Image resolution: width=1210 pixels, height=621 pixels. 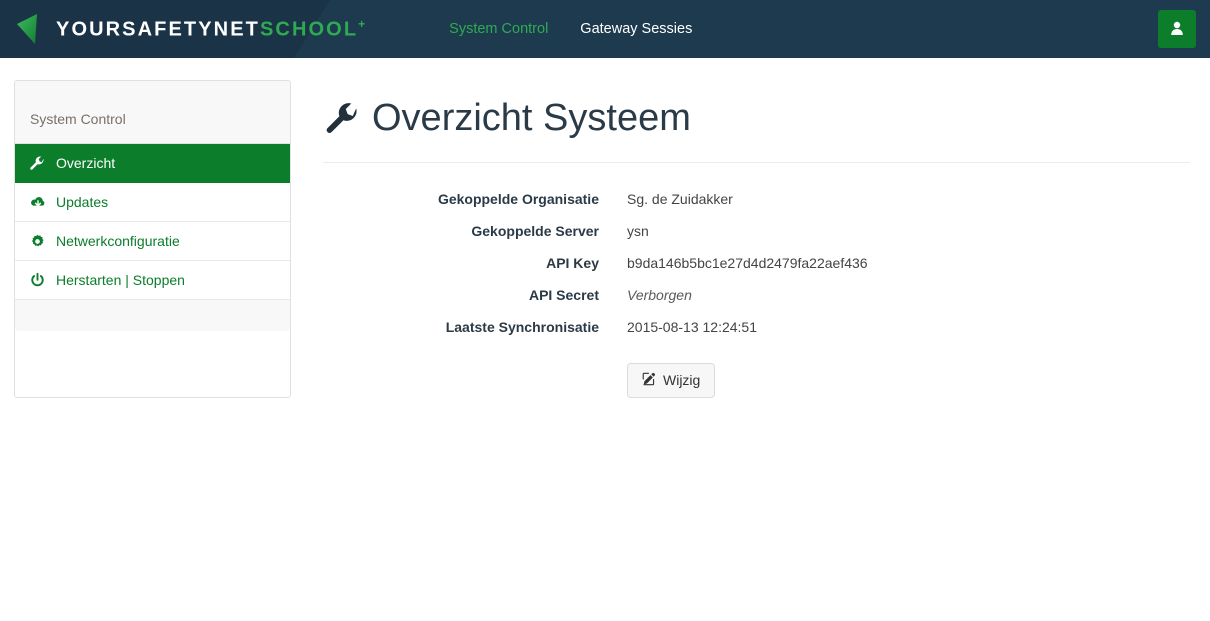 What do you see at coordinates (747, 262) in the screenshot?
I see `detail-value: b9da146b5bc1e27d4d2479fa22aef436` at bounding box center [747, 262].